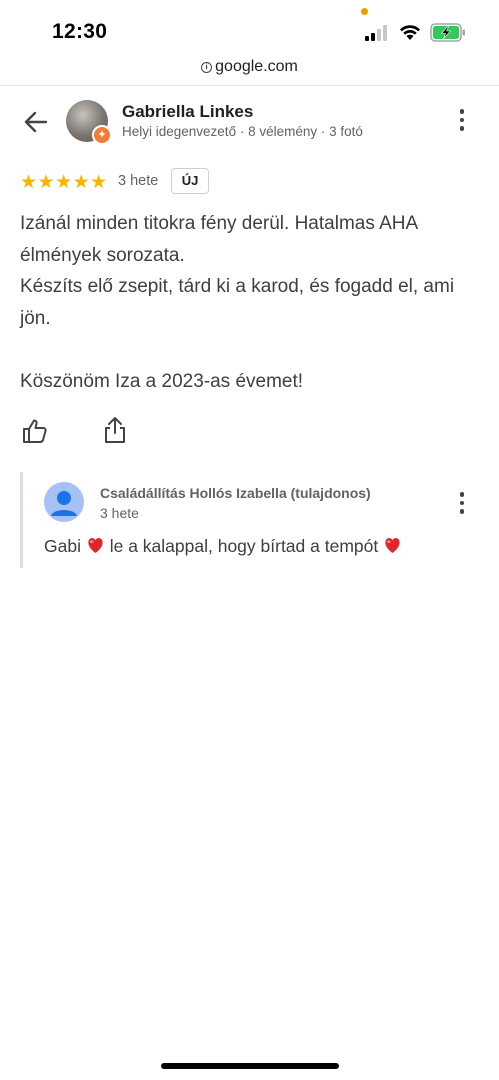 The width and height of the screenshot is (499, 1080). What do you see at coordinates (250, 1066) in the screenshot?
I see `home-indicator` at bounding box center [250, 1066].